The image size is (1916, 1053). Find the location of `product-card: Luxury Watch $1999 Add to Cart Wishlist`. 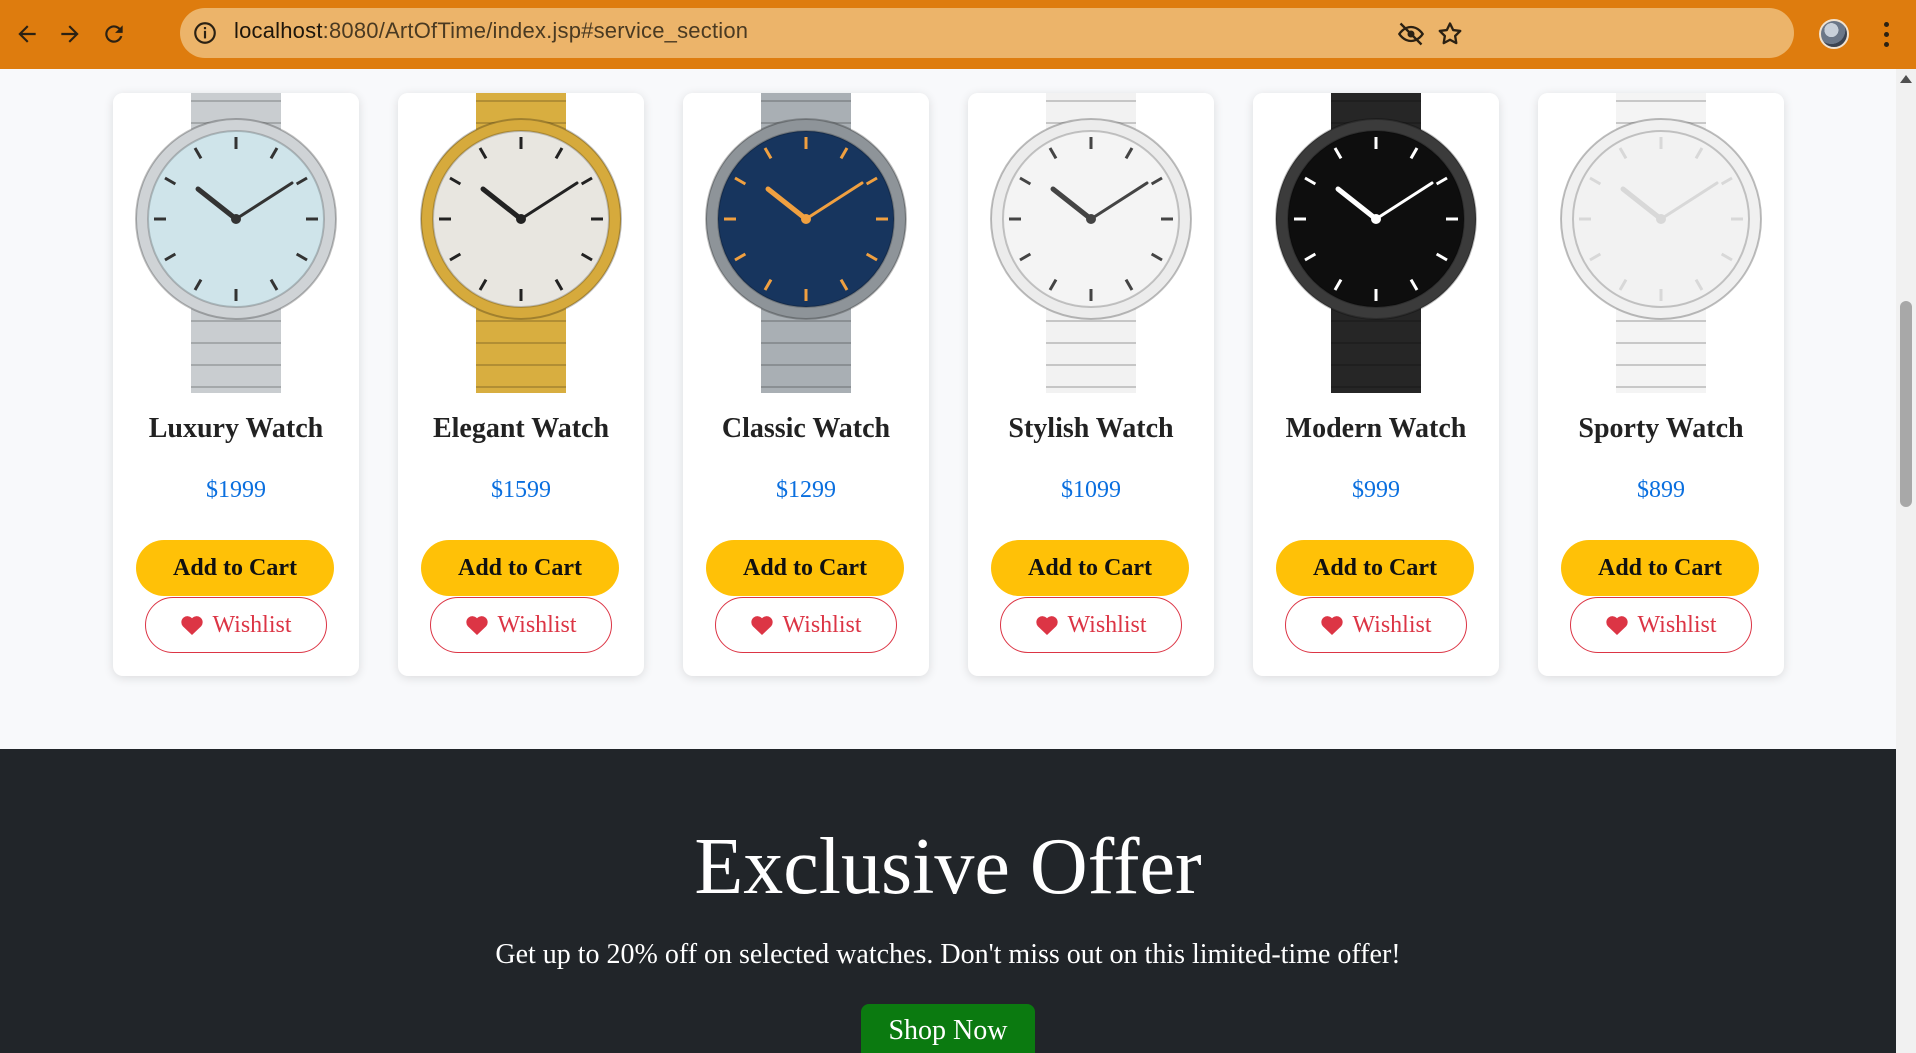

product-card: Luxury Watch $1999 Add to Cart Wishlist is located at coordinates (236, 384).